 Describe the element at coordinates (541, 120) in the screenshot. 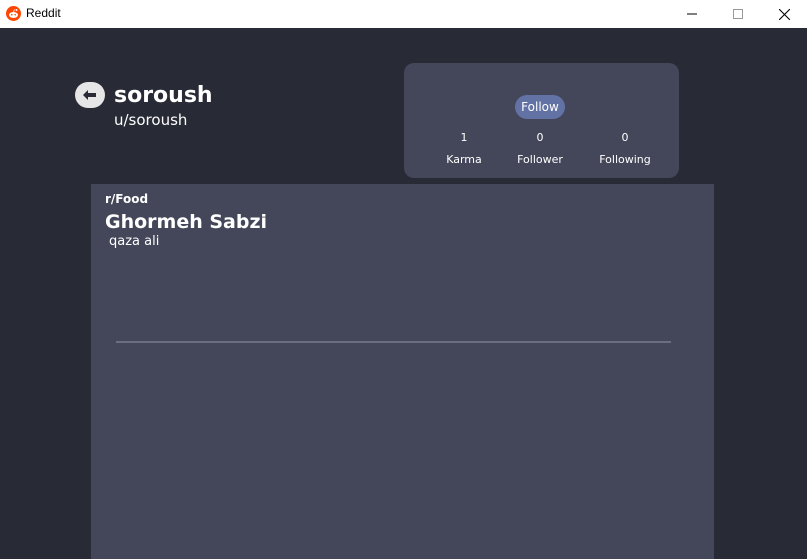

I see `profile-stats-card: Follow 1 Karma 0 Follower 0 Following` at that location.